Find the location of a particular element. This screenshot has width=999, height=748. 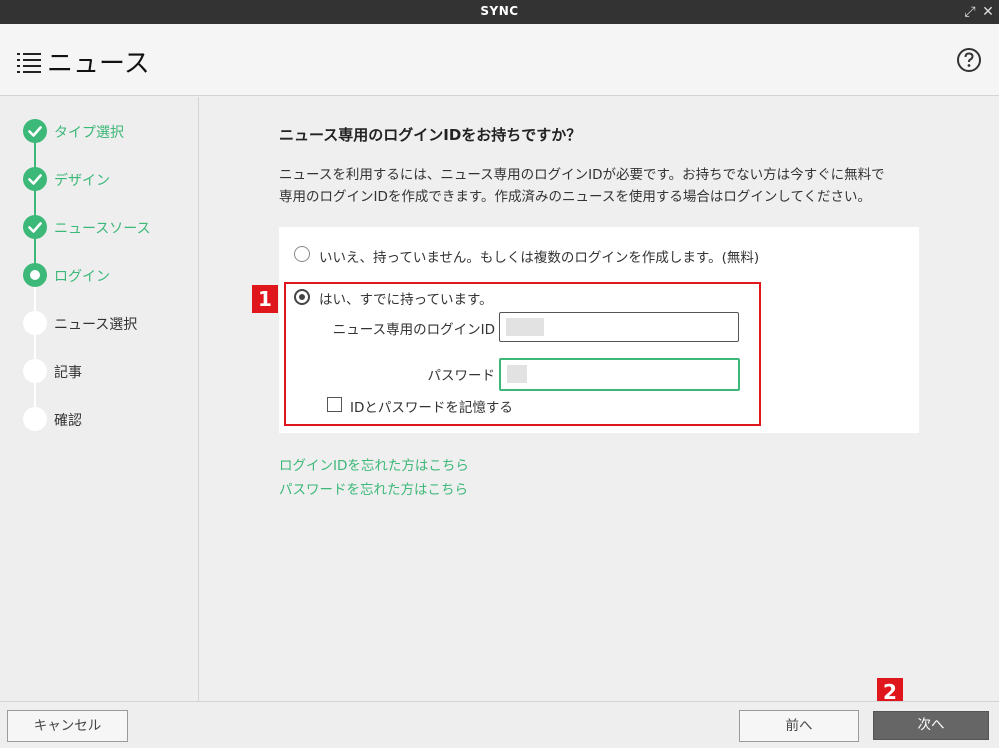

login-question-heading: ニュース専用のログインIDをお持ちですか？ is located at coordinates (430, 135).